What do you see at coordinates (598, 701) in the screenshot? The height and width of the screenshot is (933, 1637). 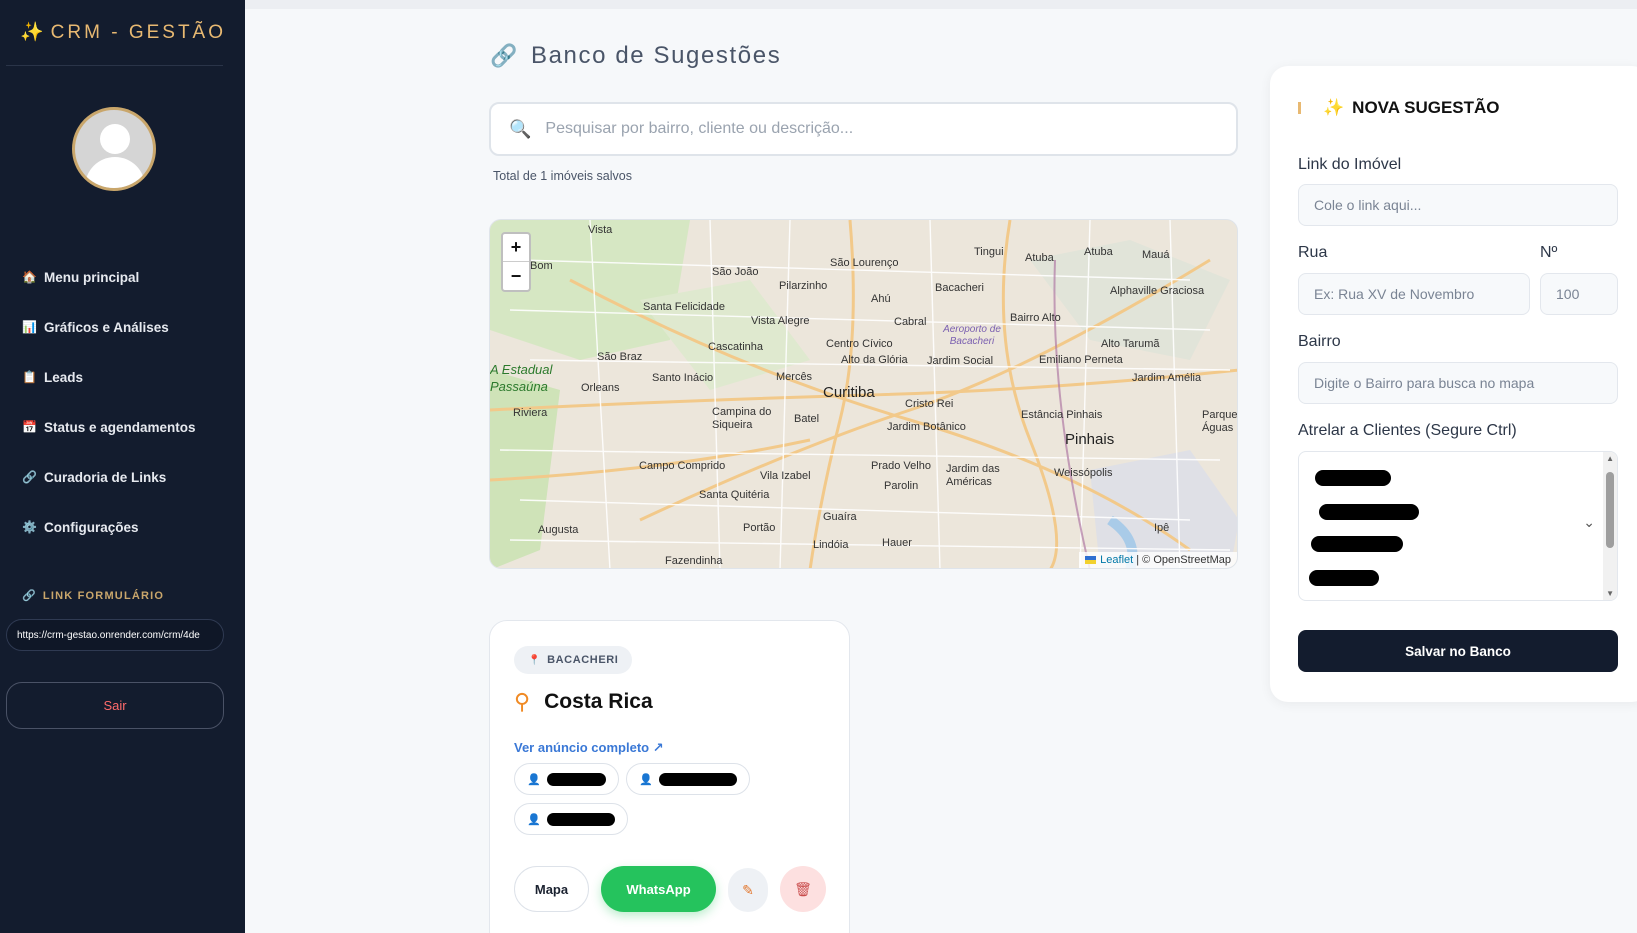 I see `card-title-label: Costa Rica` at bounding box center [598, 701].